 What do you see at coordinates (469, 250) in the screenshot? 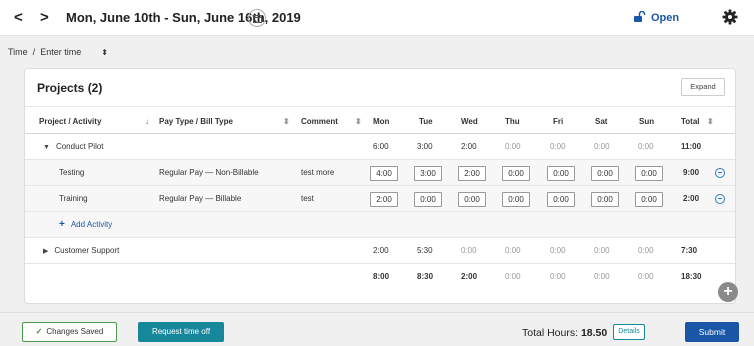
I see `hours-wed: 0:00` at bounding box center [469, 250].